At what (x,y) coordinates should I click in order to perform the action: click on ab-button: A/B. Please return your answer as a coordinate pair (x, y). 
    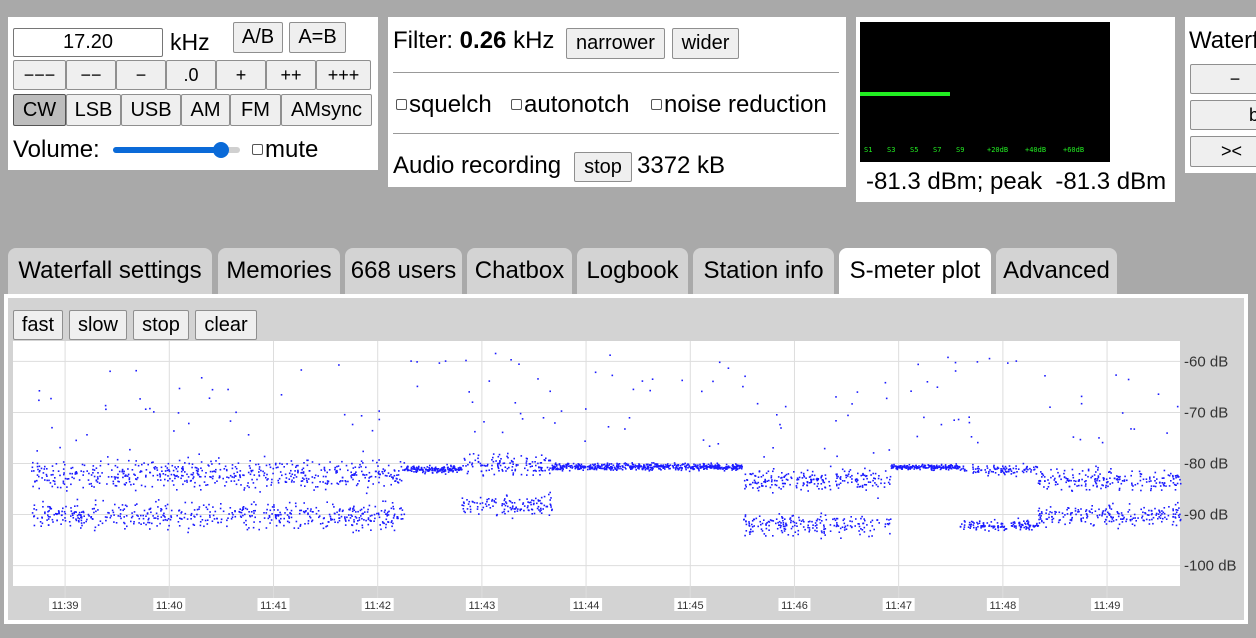
    Looking at the image, I should click on (258, 37).